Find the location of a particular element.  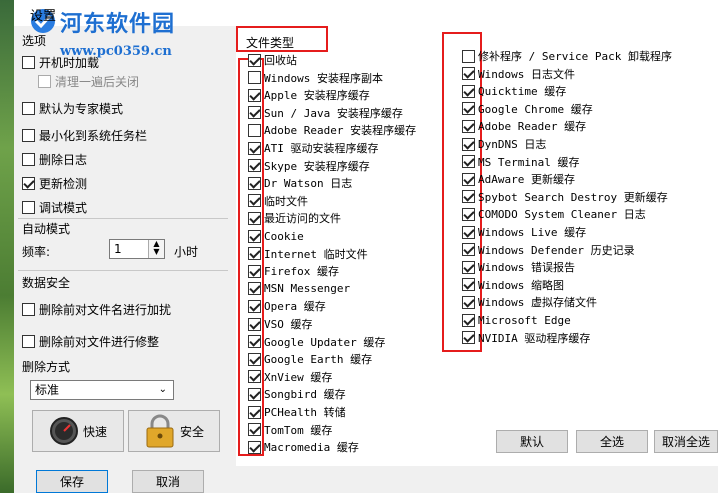

file-type-item: Windows 缩略图 is located at coordinates (513, 285).